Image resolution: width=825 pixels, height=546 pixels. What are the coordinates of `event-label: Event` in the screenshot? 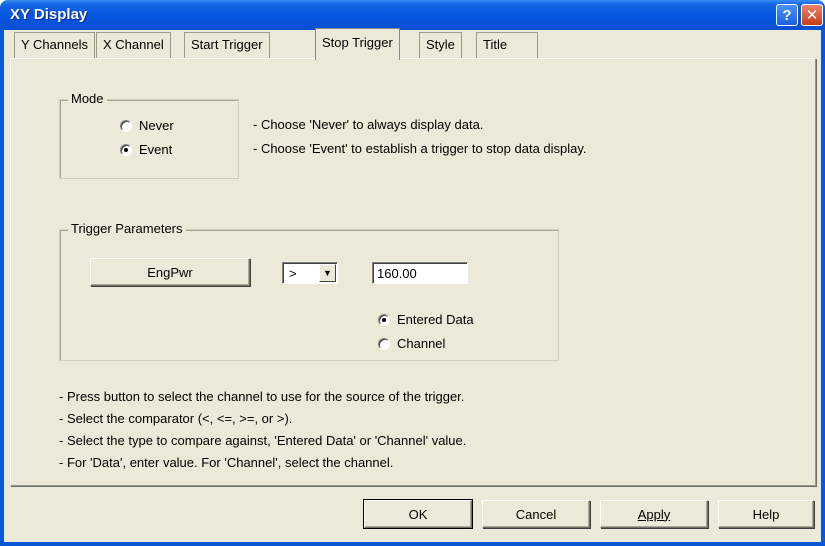 It's located at (156, 149).